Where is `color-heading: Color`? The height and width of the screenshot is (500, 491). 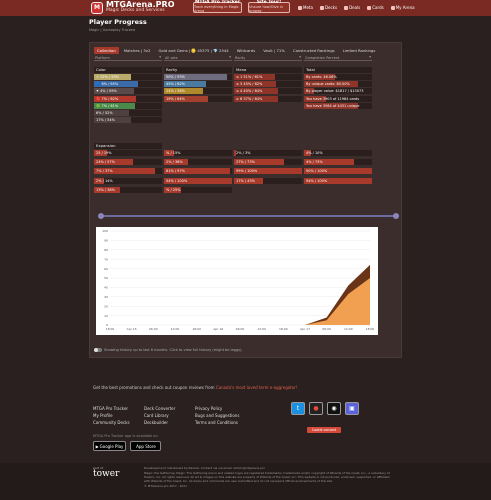
color-heading: Color is located at coordinates (128, 70).